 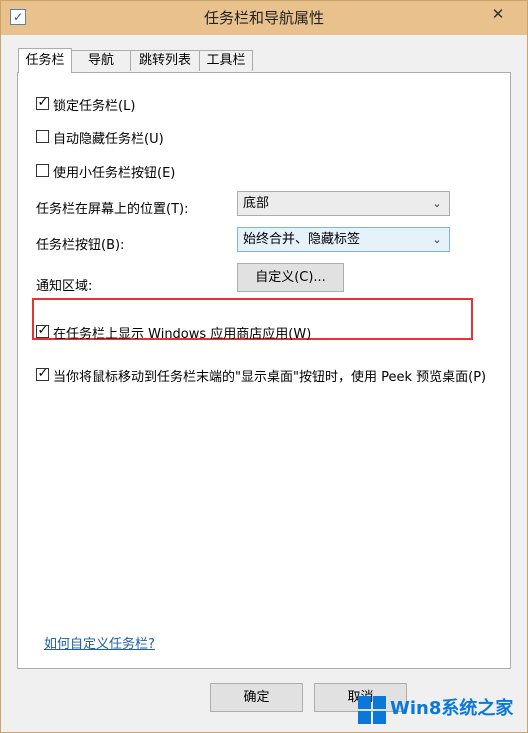 I want to click on title-bar: ✓ 任务栏和导航属性 ✕, so click(x=264, y=18).